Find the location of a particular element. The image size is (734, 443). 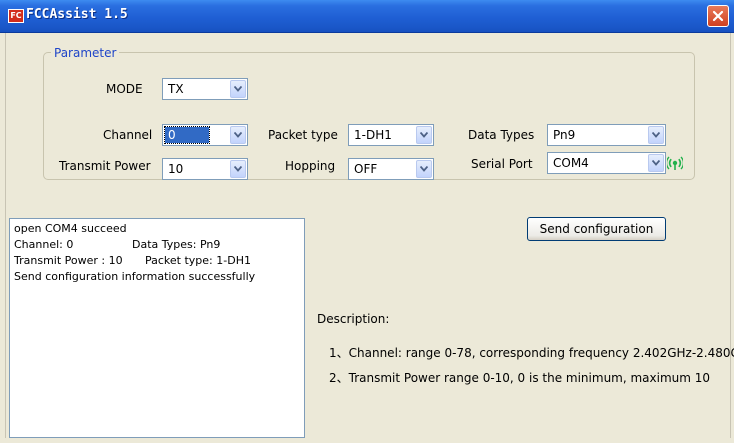

transmit-power-label: Transmit Power is located at coordinates (105, 166).